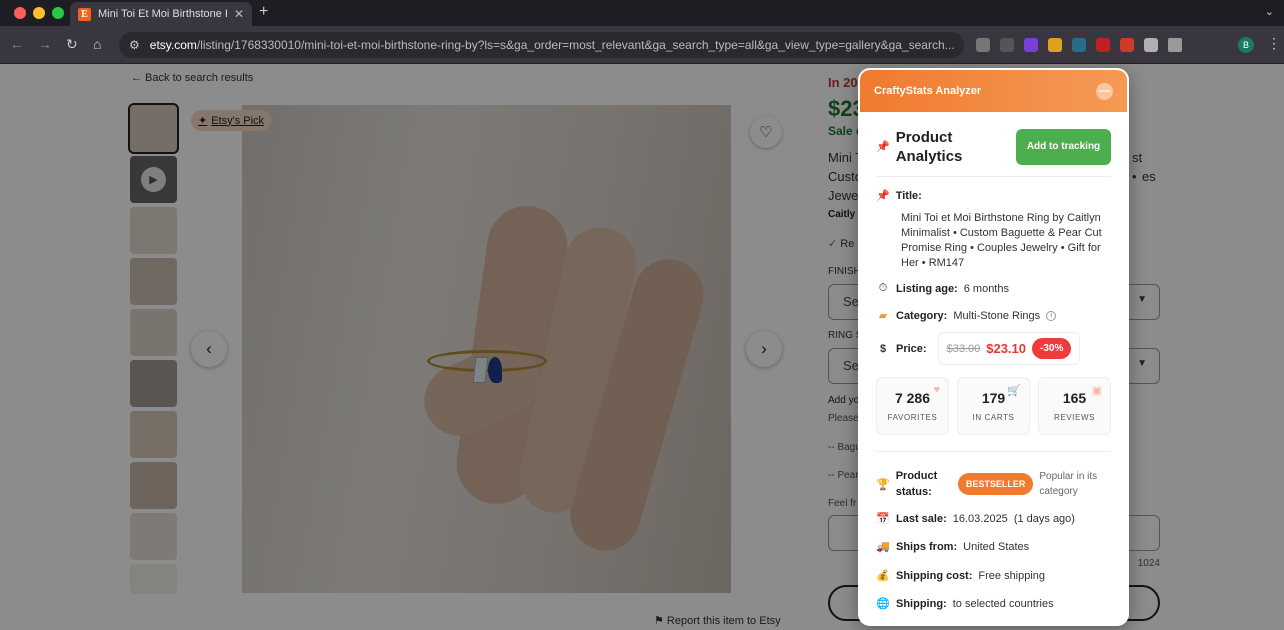  Describe the element at coordinates (922, 315) in the screenshot. I see `category-label: Category:` at that location.